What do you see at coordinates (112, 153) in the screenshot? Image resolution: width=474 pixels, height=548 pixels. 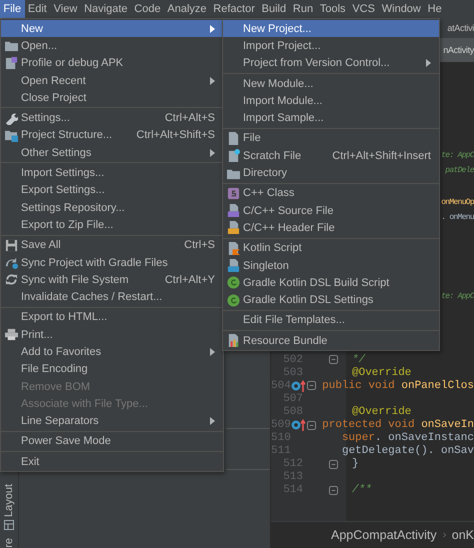 I see `menu-item: Other Settings` at bounding box center [112, 153].